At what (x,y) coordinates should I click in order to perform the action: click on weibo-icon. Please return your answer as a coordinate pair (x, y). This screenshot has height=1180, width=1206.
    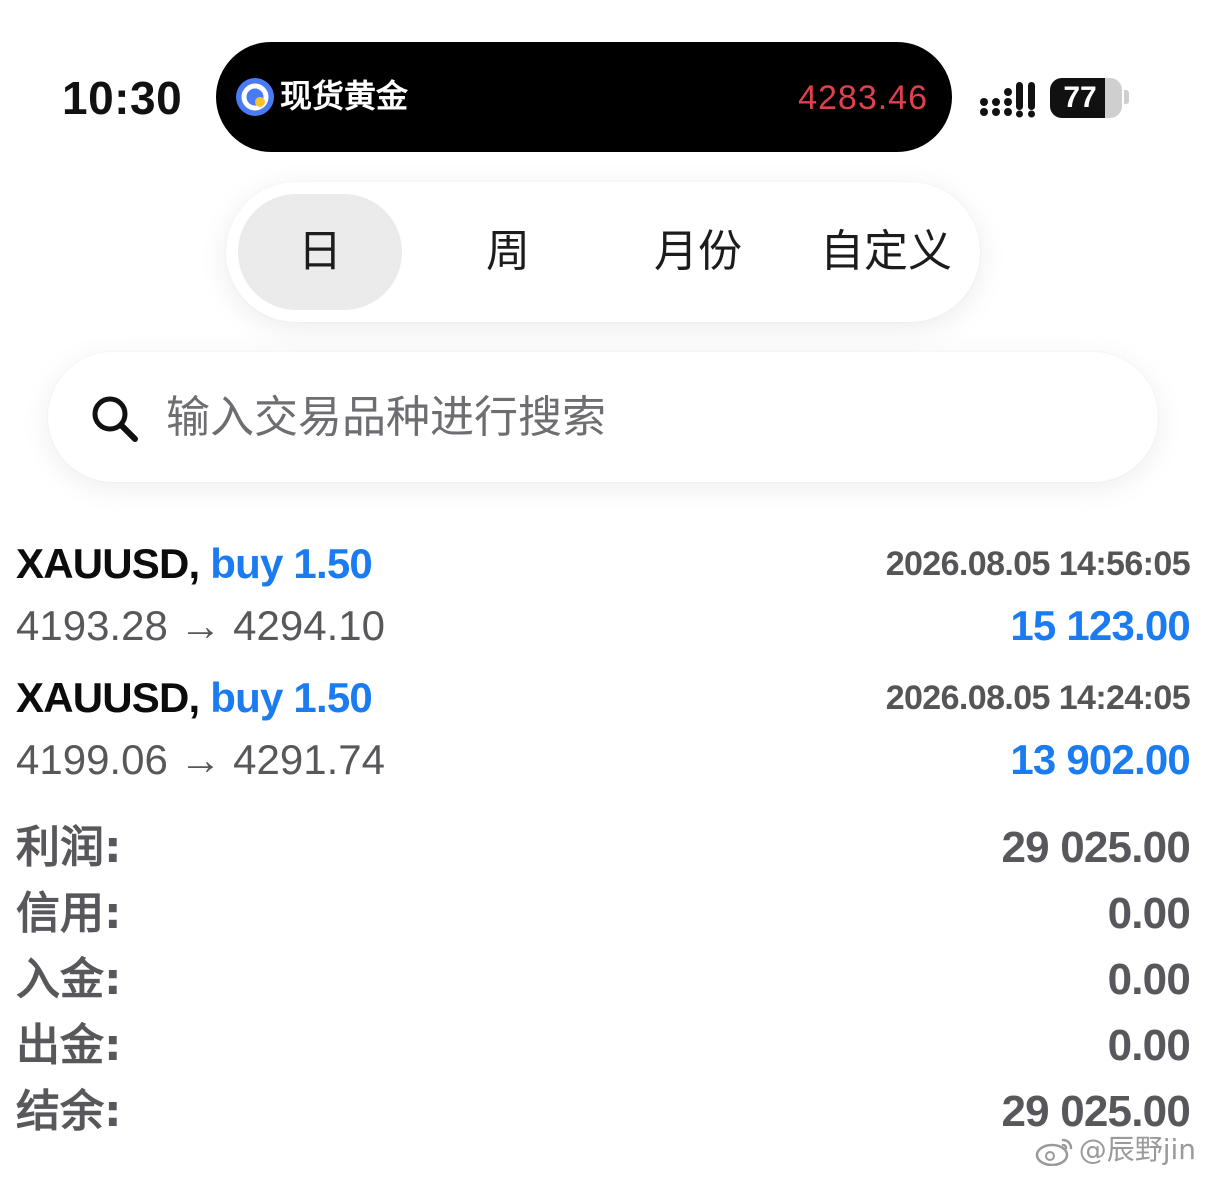
    Looking at the image, I should click on (1053, 1152).